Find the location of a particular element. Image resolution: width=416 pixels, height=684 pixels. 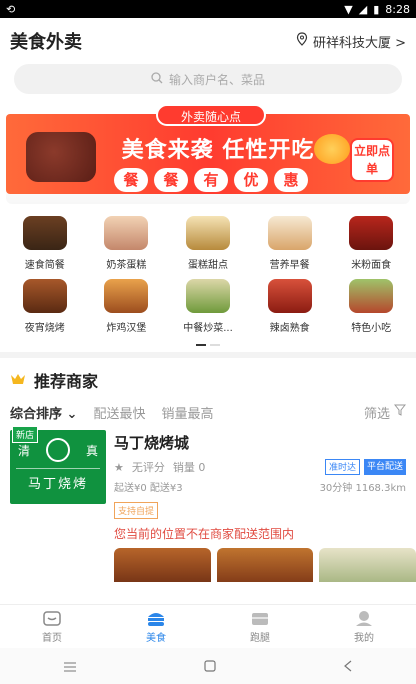

noodles-icon is located at coordinates (371, 233).